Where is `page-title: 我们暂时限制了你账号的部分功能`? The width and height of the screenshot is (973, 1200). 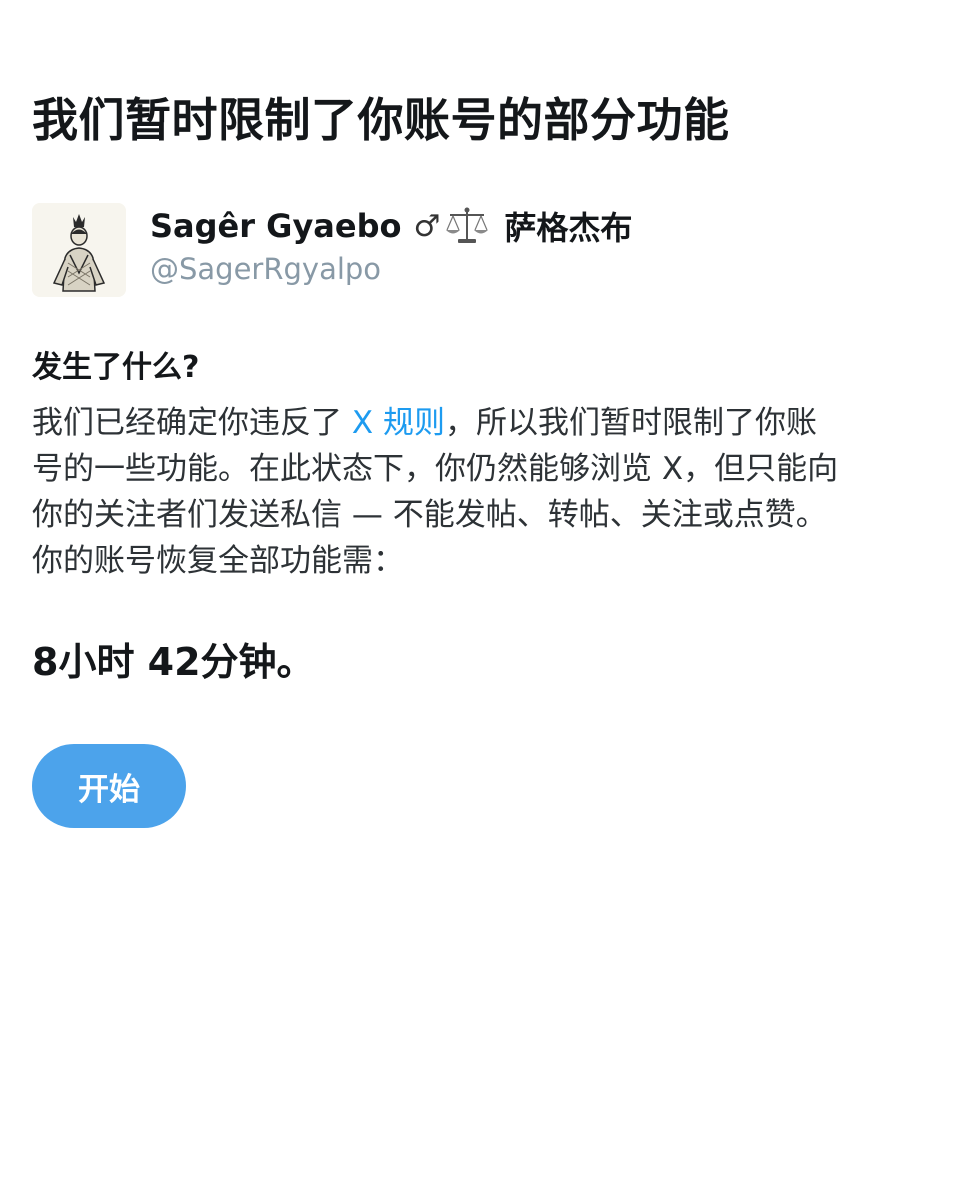 page-title: 我们暂时限制了你账号的部分功能 is located at coordinates (381, 120).